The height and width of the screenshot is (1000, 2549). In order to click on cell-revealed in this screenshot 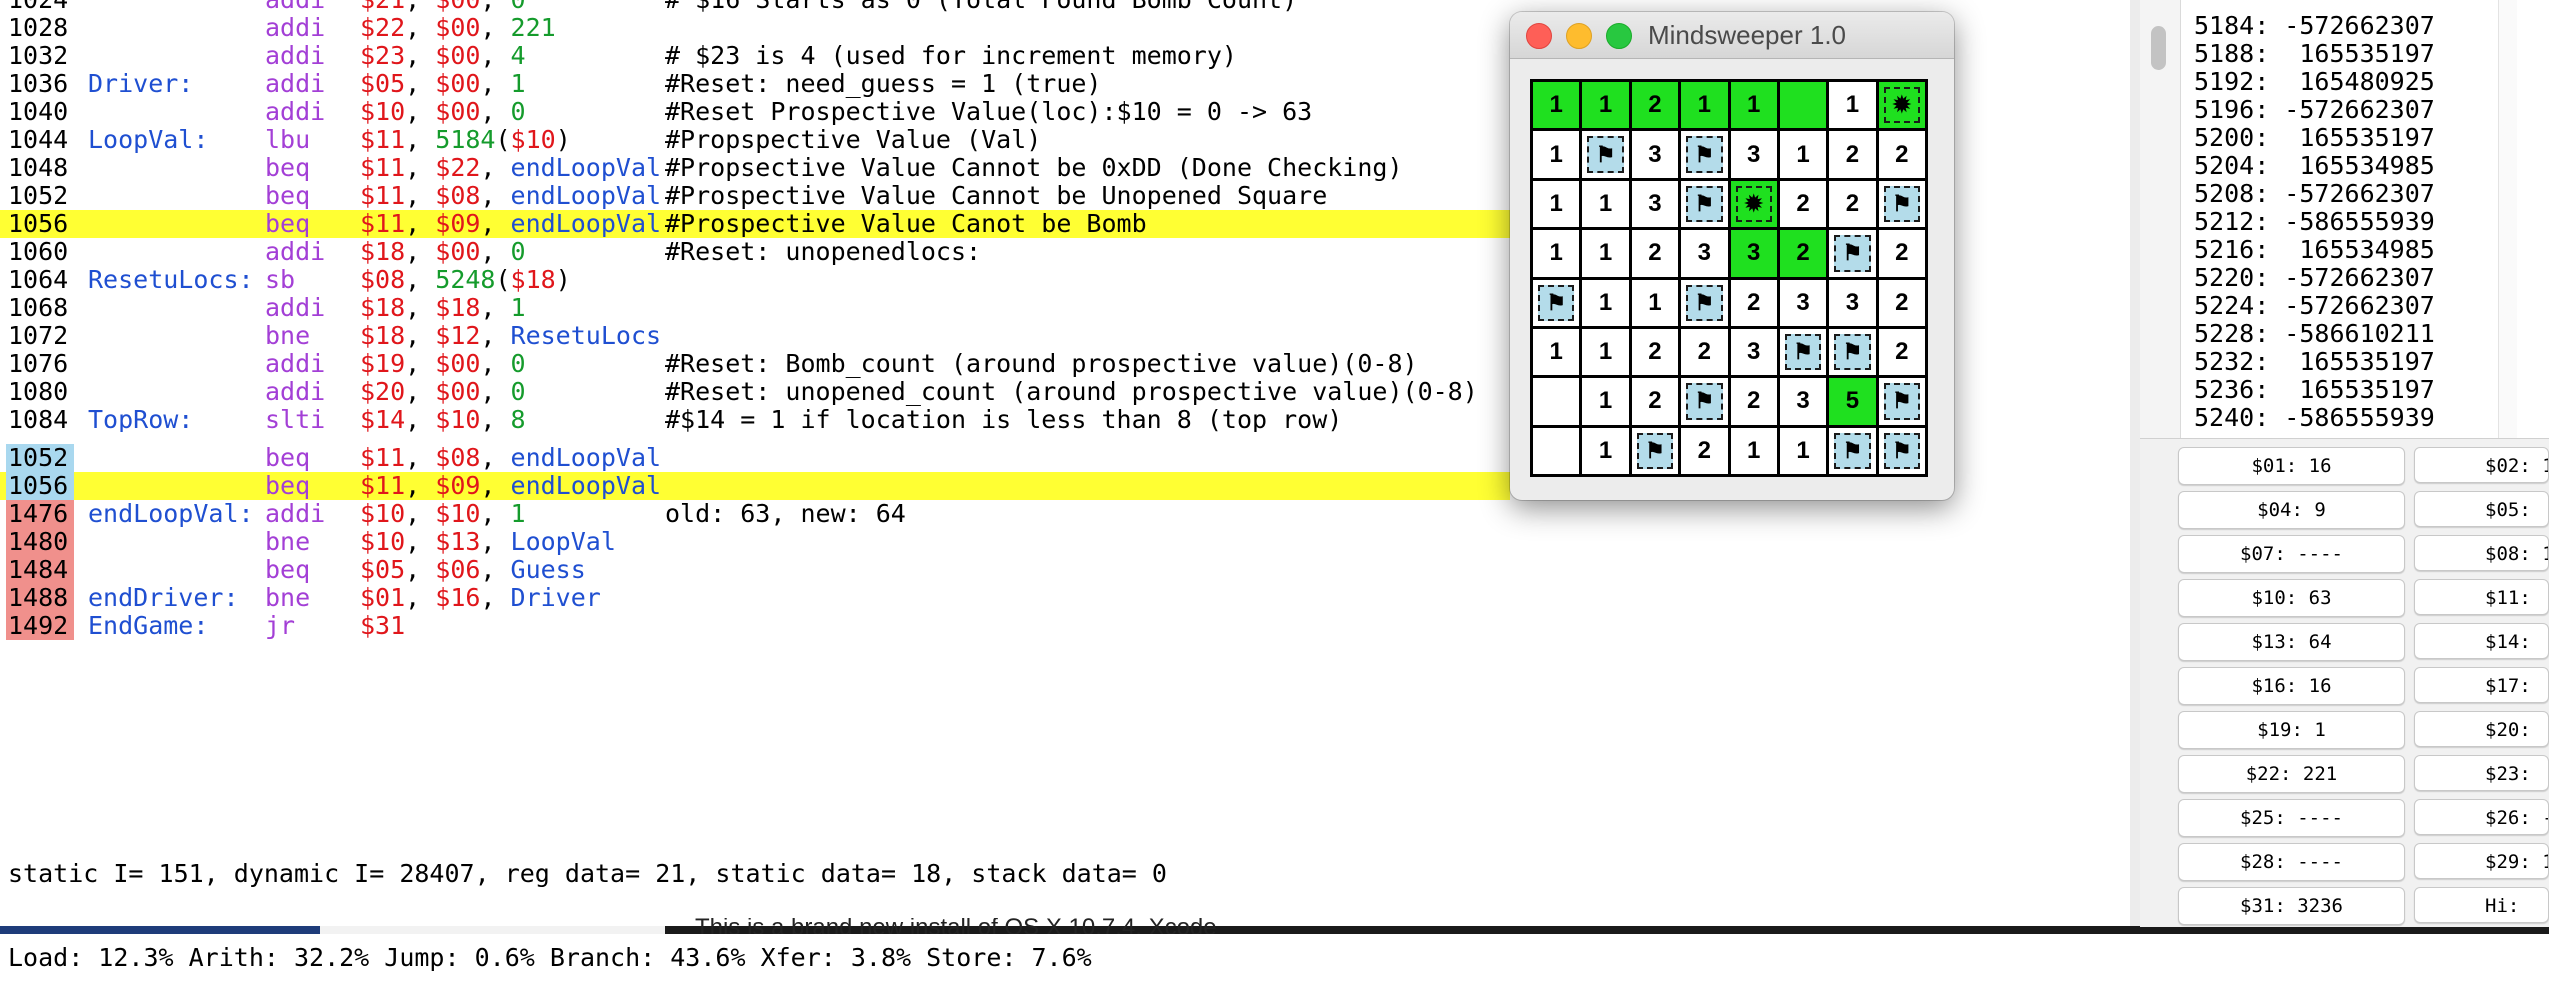, I will do `click(1556, 450)`.